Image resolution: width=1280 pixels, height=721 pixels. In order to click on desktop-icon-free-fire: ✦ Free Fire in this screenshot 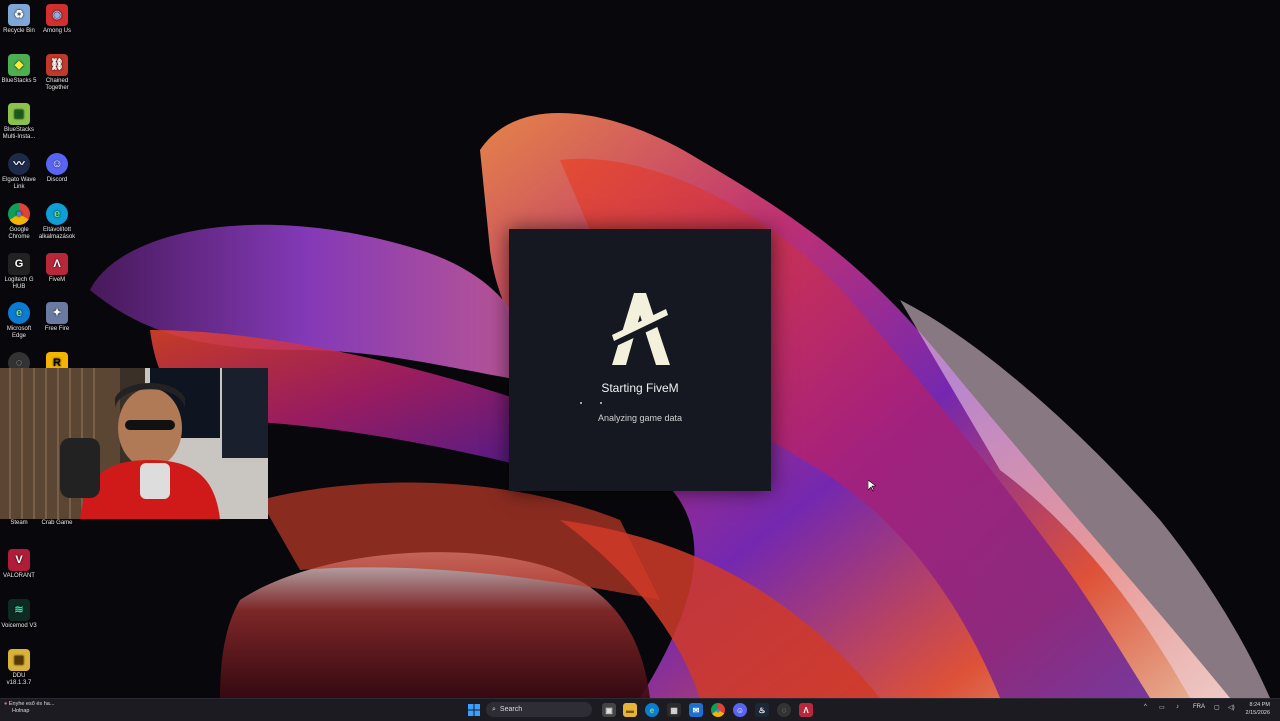, I will do `click(57, 317)`.